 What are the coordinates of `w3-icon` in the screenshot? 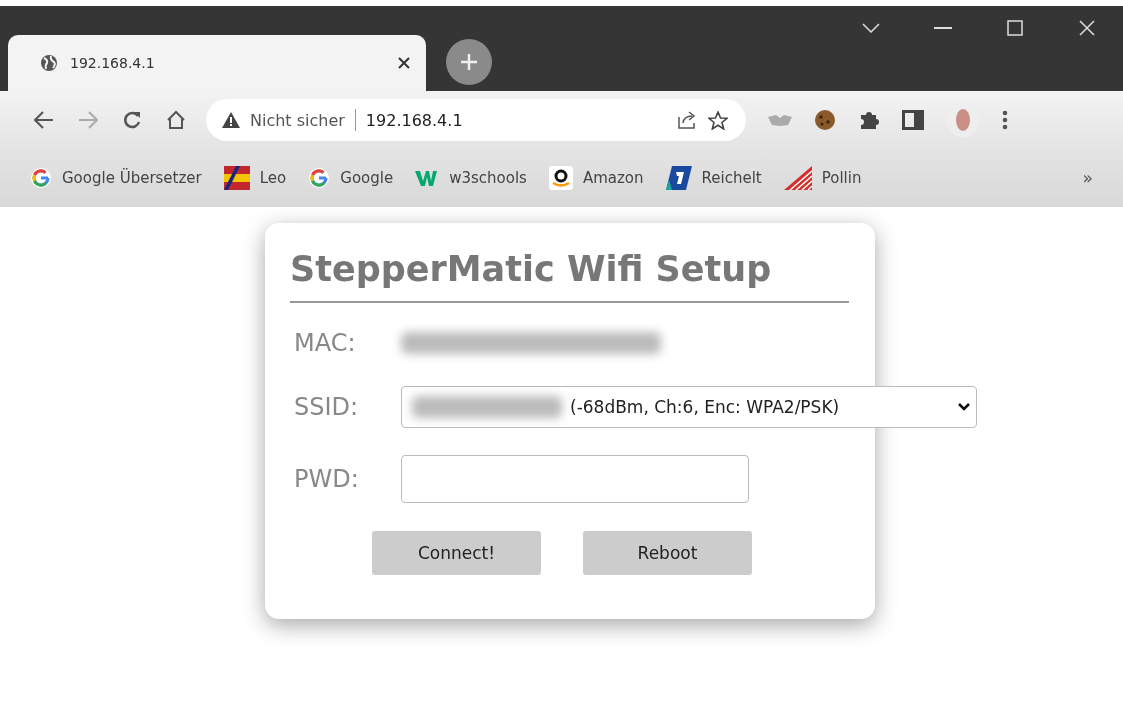 It's located at (427, 178).